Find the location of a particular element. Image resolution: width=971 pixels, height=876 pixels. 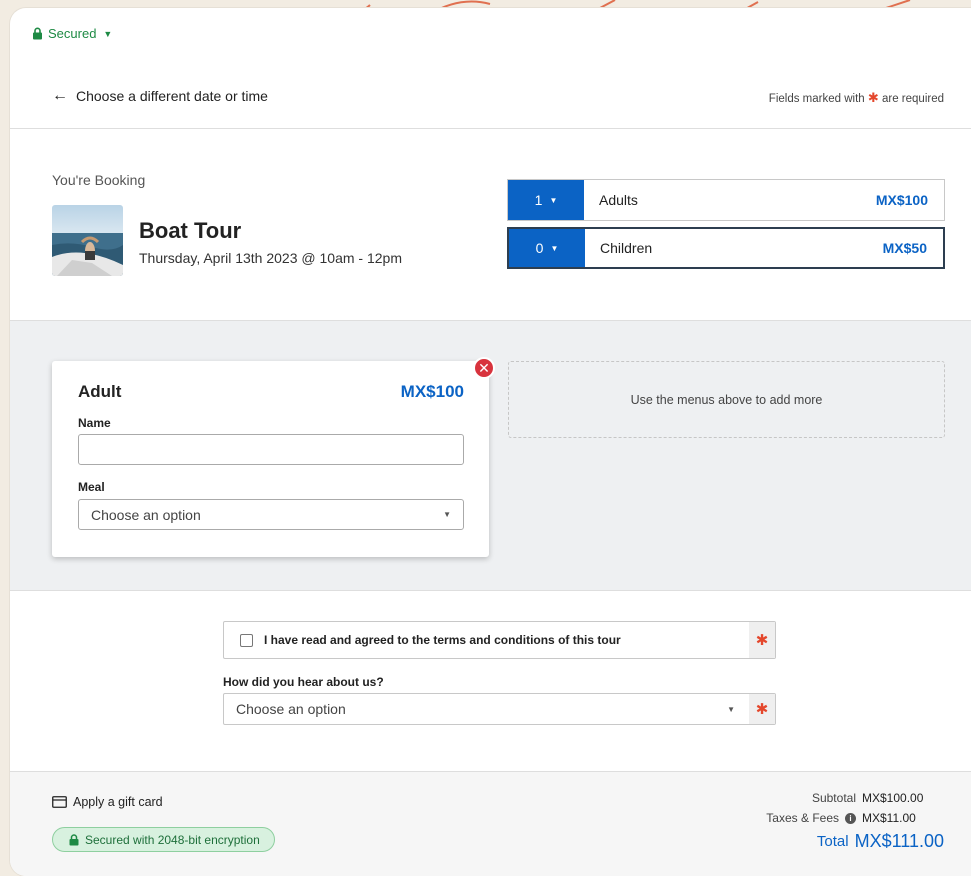

referral-select: Choose an option ▼ ✱ is located at coordinates (499, 709).